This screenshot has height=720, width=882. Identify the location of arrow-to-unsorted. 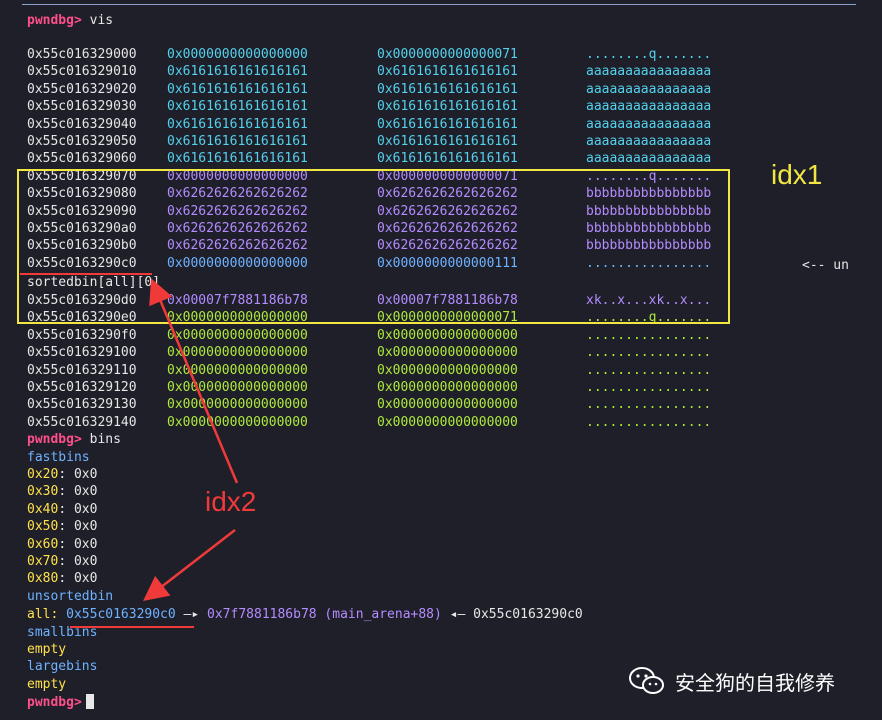
(189, 565).